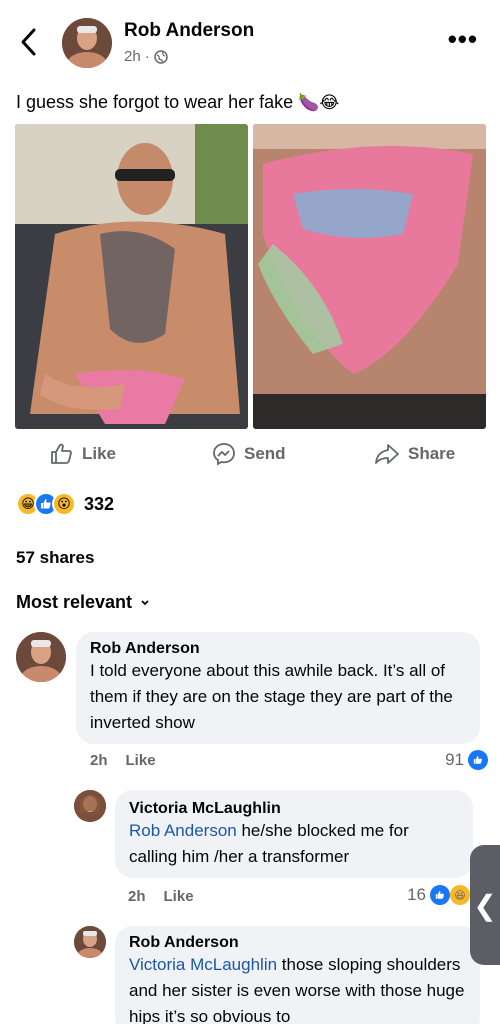  Describe the element at coordinates (224, 454) in the screenshot. I see `messenger-icon` at that location.